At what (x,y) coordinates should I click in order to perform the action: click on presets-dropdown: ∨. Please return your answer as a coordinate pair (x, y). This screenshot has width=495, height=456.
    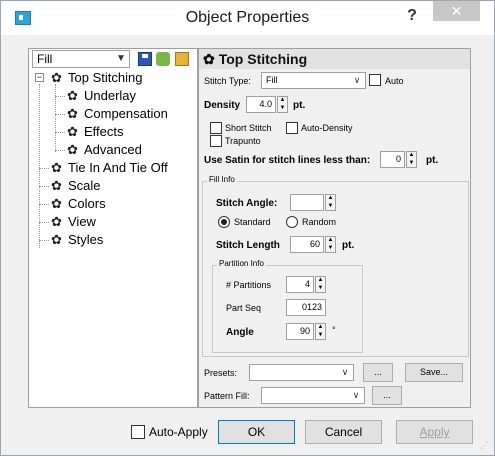
    Looking at the image, I should click on (301, 372).